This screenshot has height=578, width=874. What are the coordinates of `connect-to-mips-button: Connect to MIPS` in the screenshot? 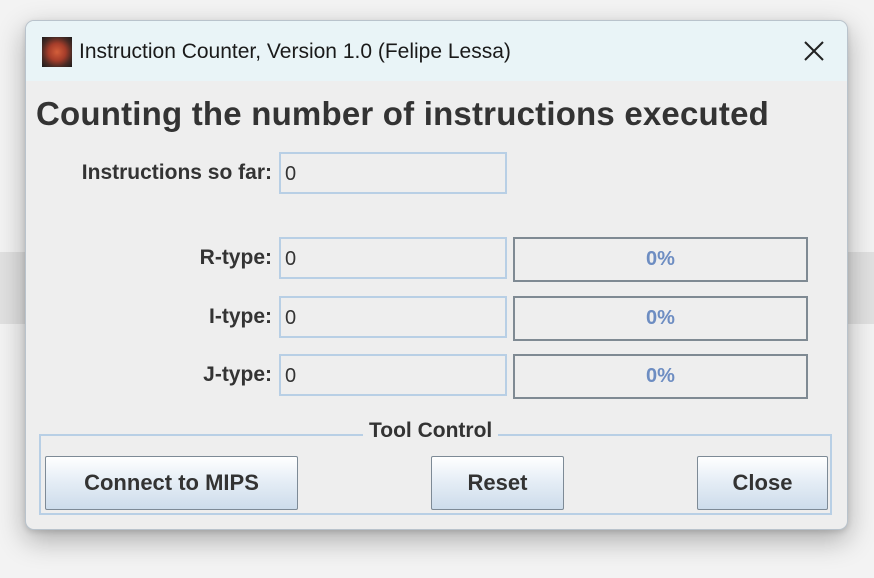 It's located at (171, 483).